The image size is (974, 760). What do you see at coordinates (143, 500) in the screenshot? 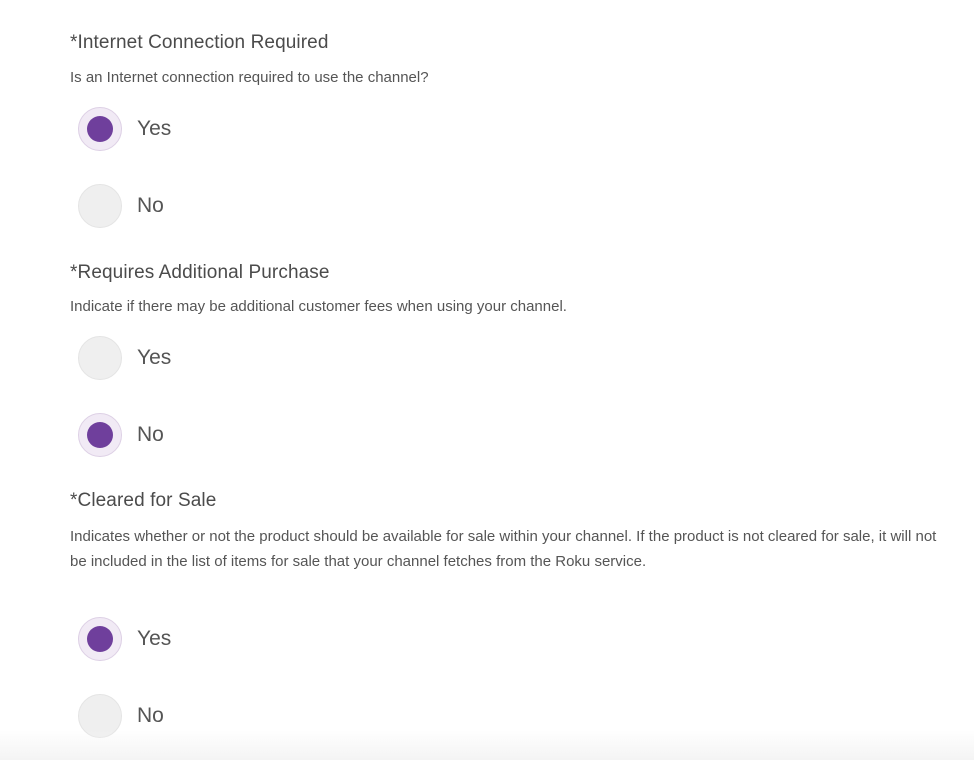
I see `section-title: *Cleared for Sale` at bounding box center [143, 500].